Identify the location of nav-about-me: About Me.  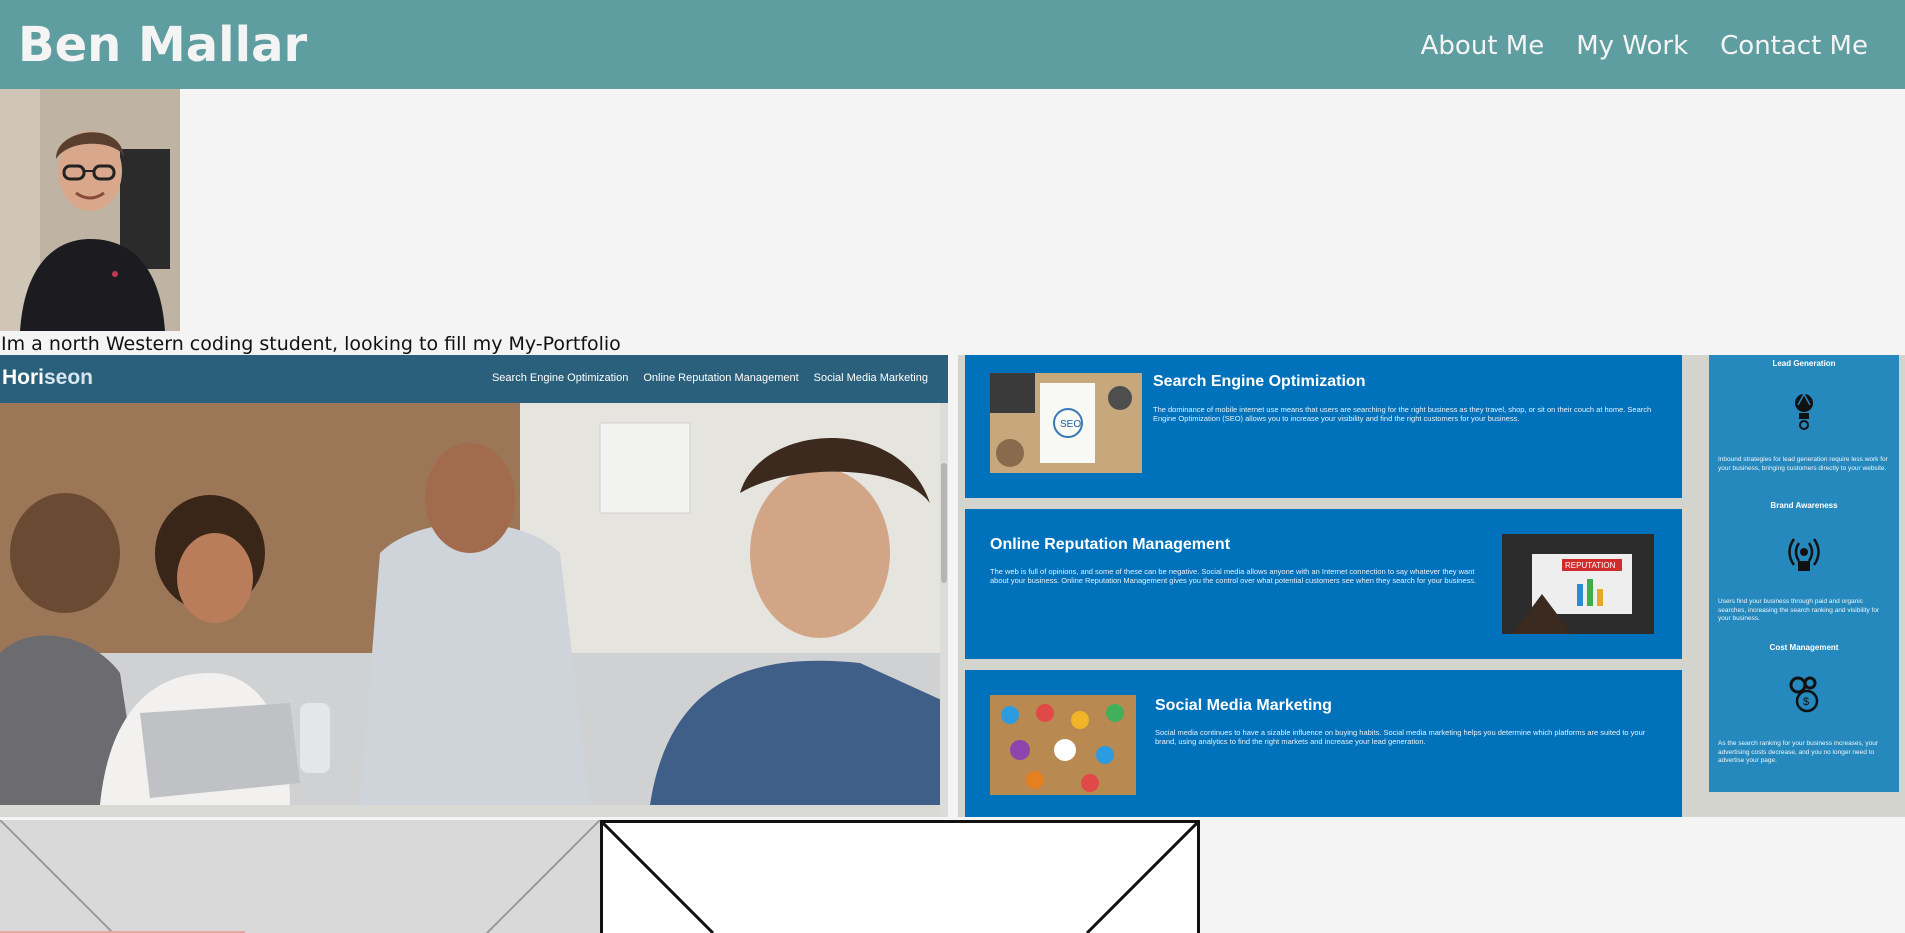
(1483, 46).